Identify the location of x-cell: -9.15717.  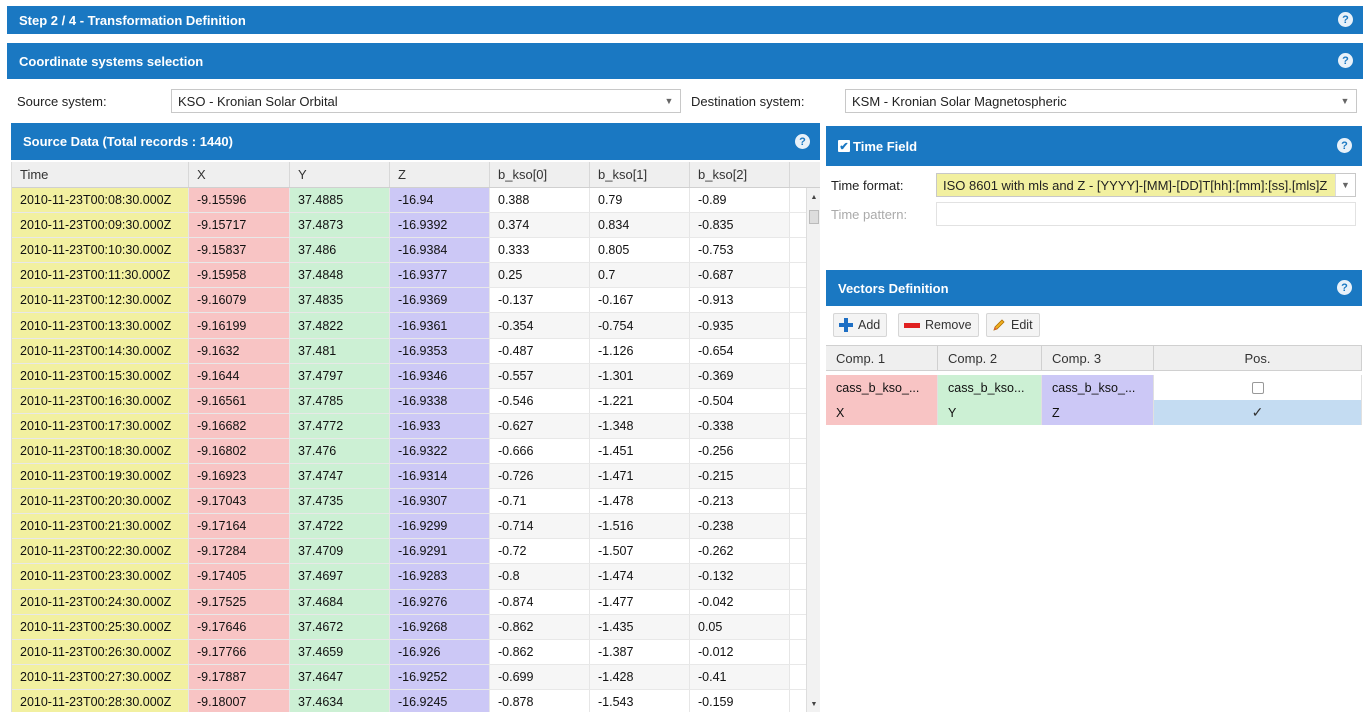
(239, 225).